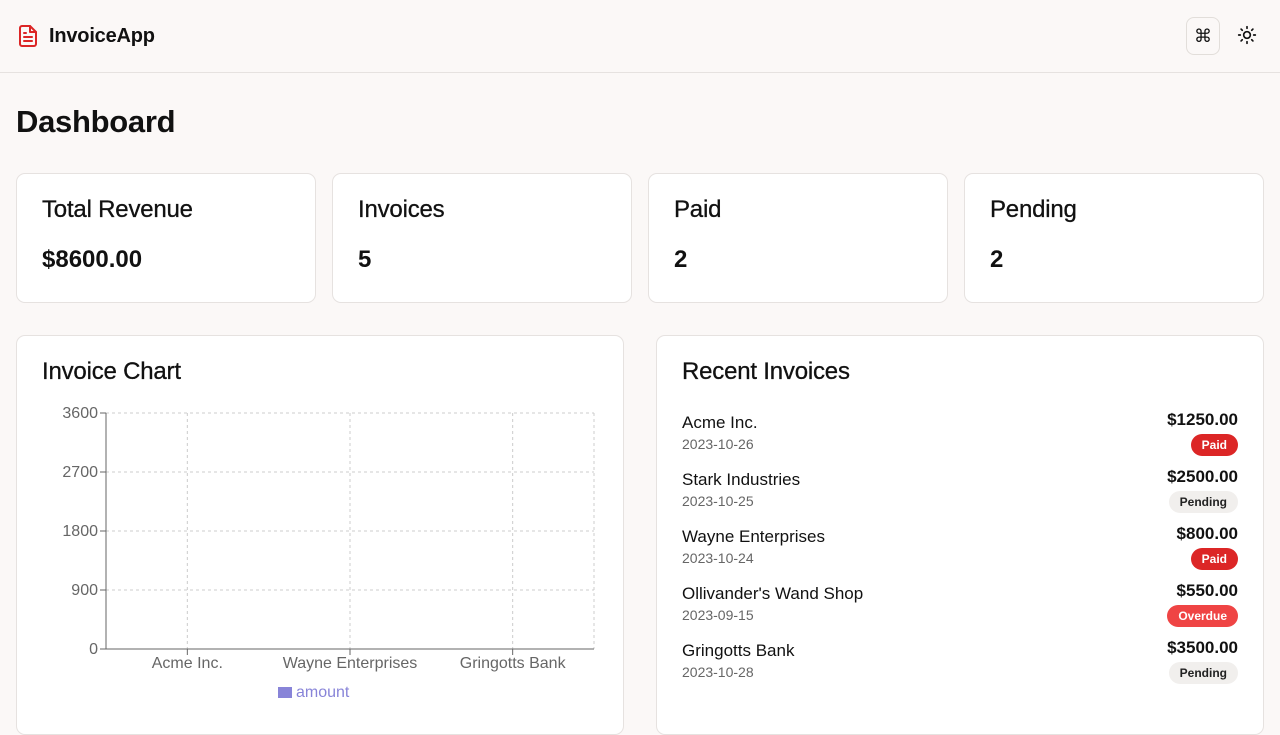 This screenshot has height=735, width=1280. I want to click on x-tick-label: Acme Inc., so click(187, 663).